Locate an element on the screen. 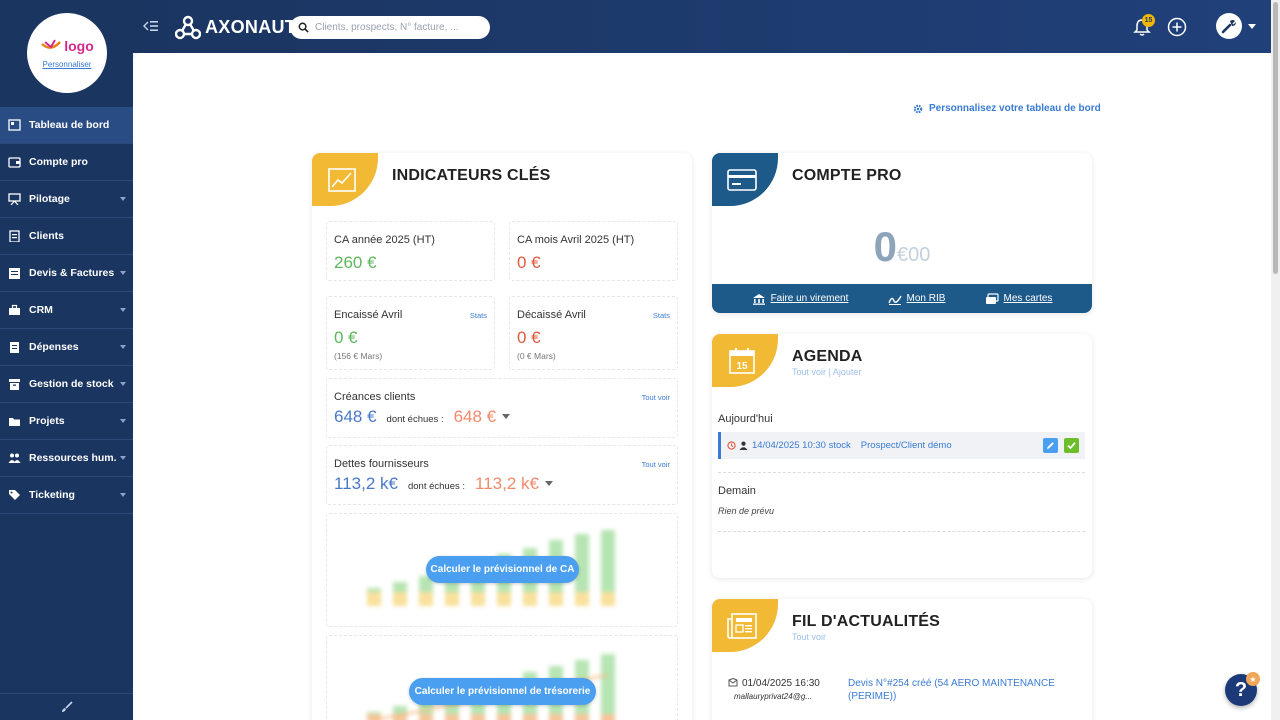 The image size is (1280, 720). sidebar-item-tableau-de-bord: Tableau de bord is located at coordinates (70, 125).